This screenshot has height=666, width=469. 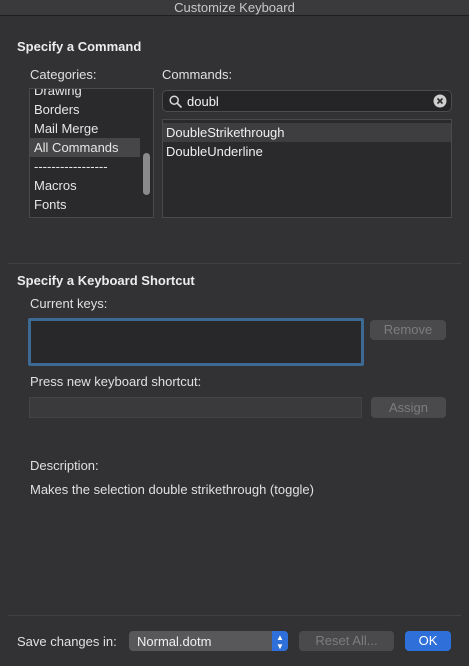 What do you see at coordinates (197, 74) in the screenshot?
I see `commands-label: Commands:` at bounding box center [197, 74].